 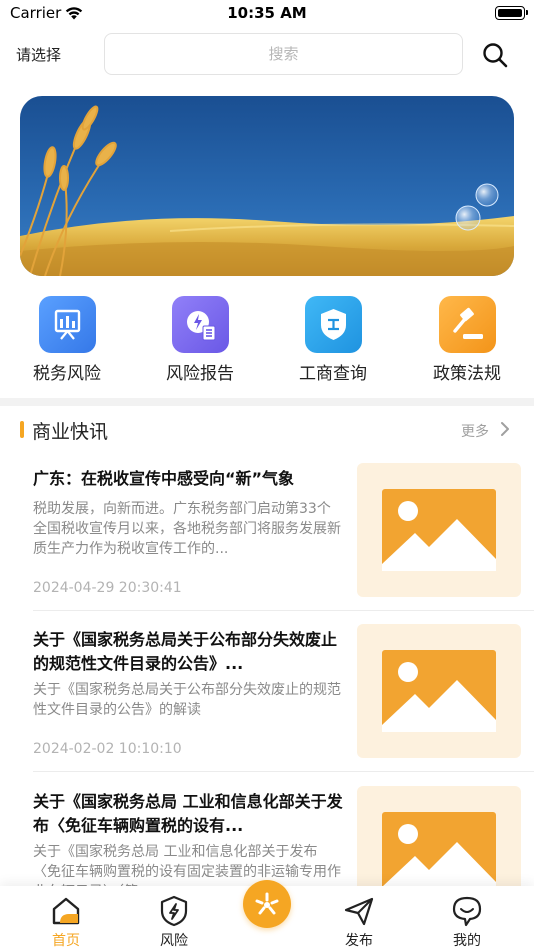 What do you see at coordinates (22, 429) in the screenshot?
I see `section-accent-bar` at bounding box center [22, 429].